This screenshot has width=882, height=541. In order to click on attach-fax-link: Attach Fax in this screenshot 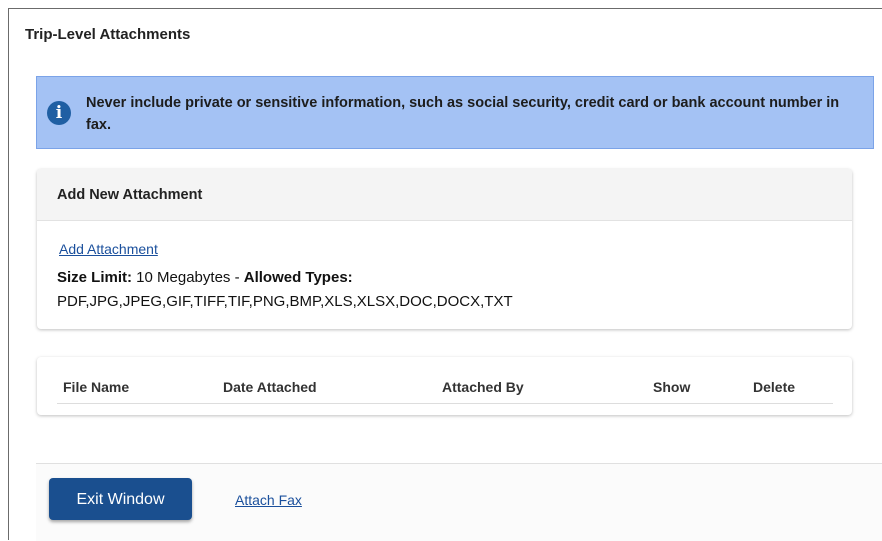, I will do `click(268, 500)`.